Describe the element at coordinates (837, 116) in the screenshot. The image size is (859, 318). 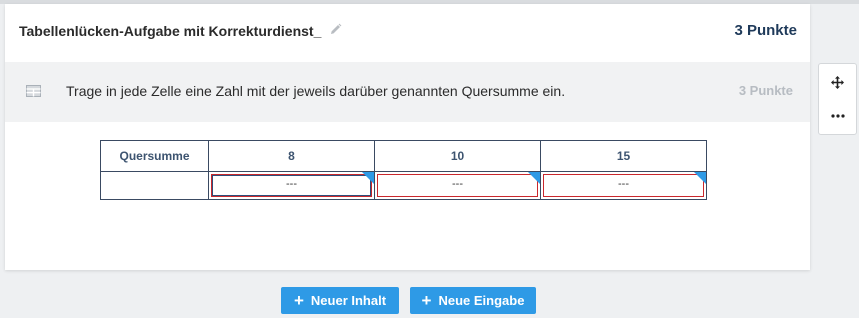
I see `more-icon` at that location.